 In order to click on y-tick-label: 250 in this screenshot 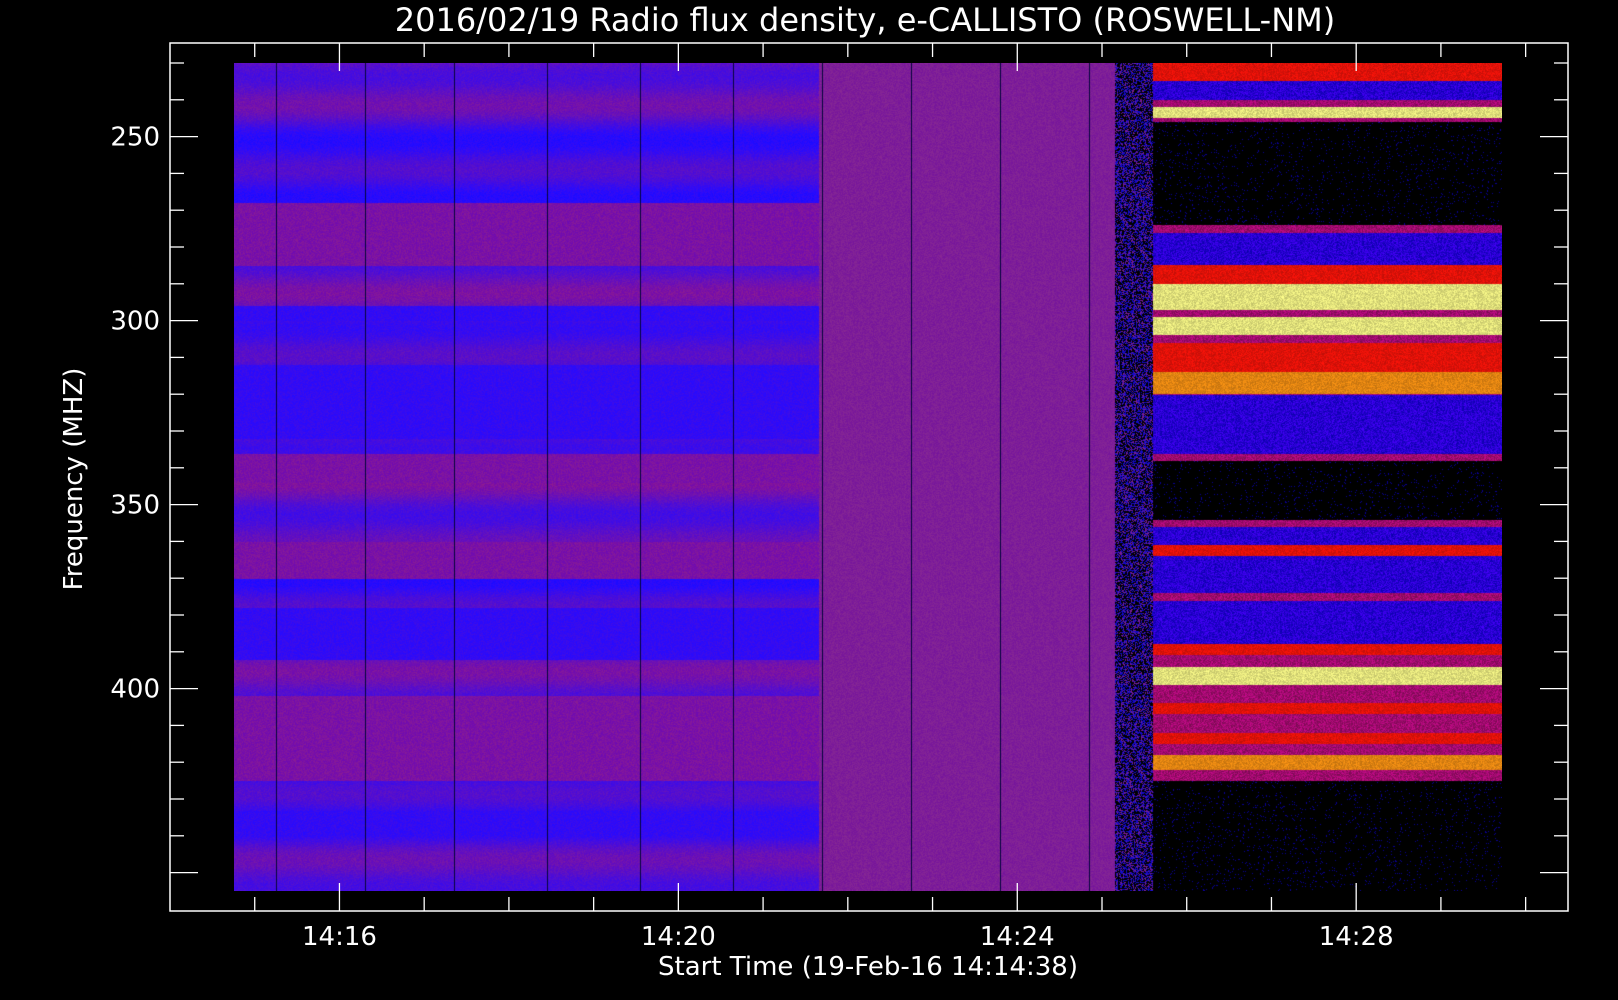, I will do `click(135, 138)`.